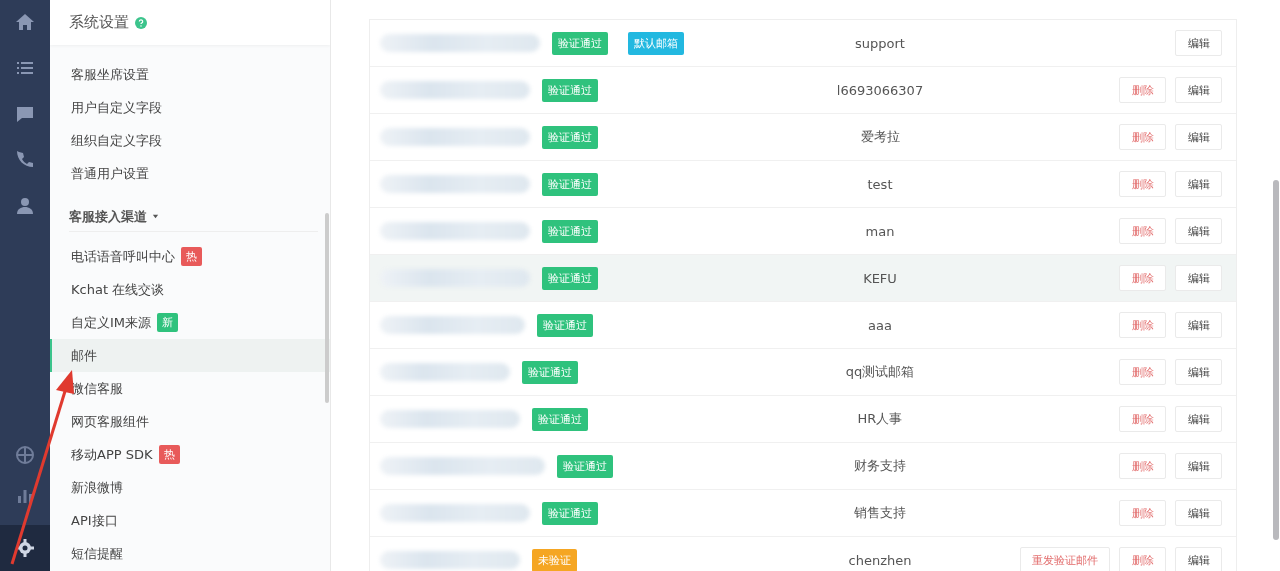 The width and height of the screenshot is (1280, 571). I want to click on table-cell: support, so click(880, 43).